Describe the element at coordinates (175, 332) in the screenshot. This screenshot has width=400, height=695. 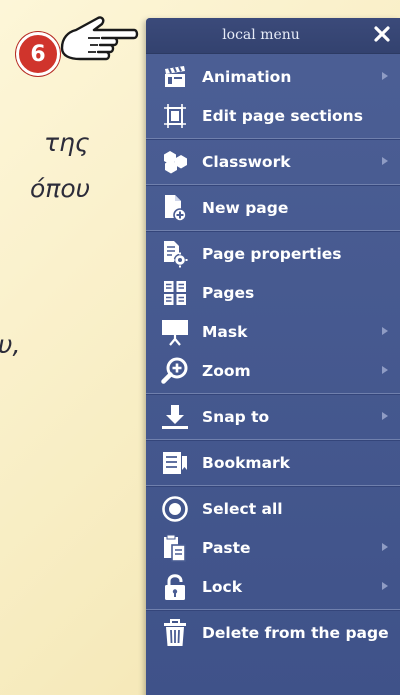
I see `mask-screen-icon` at that location.